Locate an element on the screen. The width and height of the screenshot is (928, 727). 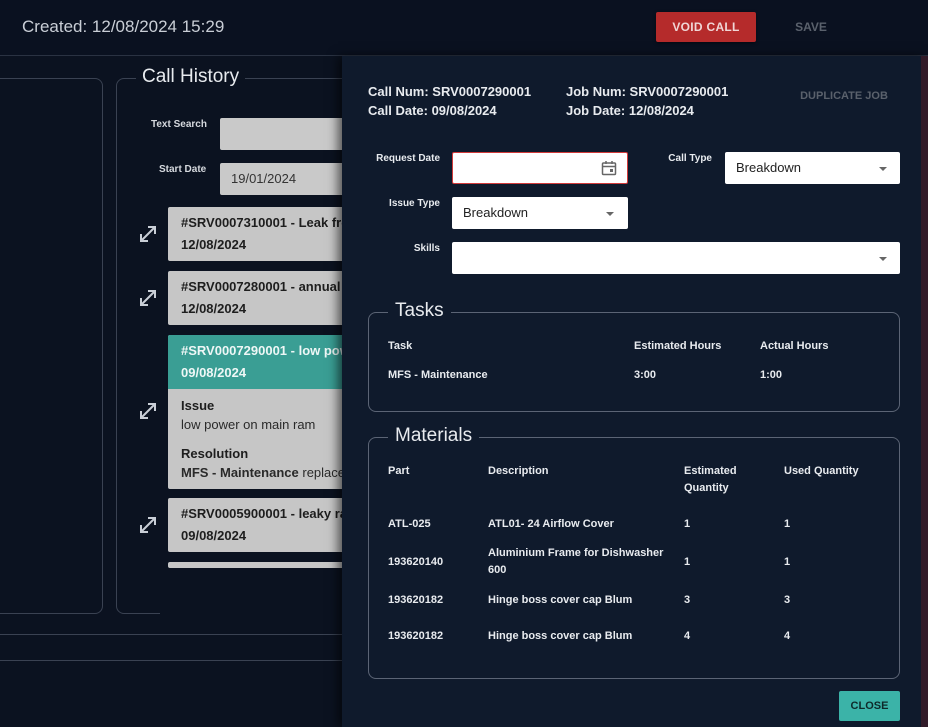
call-type-label: Call Type is located at coordinates (690, 158).